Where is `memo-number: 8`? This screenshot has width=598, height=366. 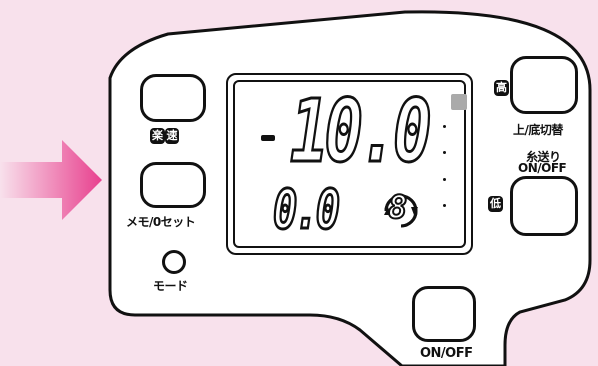 memo-number: 8 is located at coordinates (397, 207).